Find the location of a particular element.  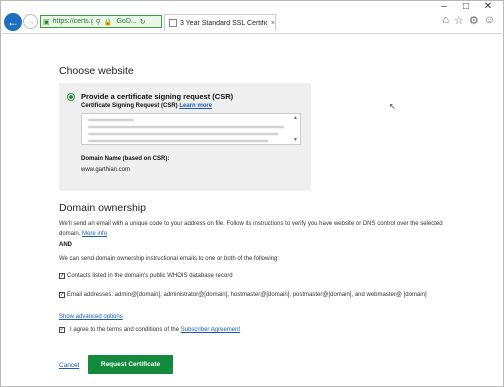

divider is located at coordinates (252, 33).